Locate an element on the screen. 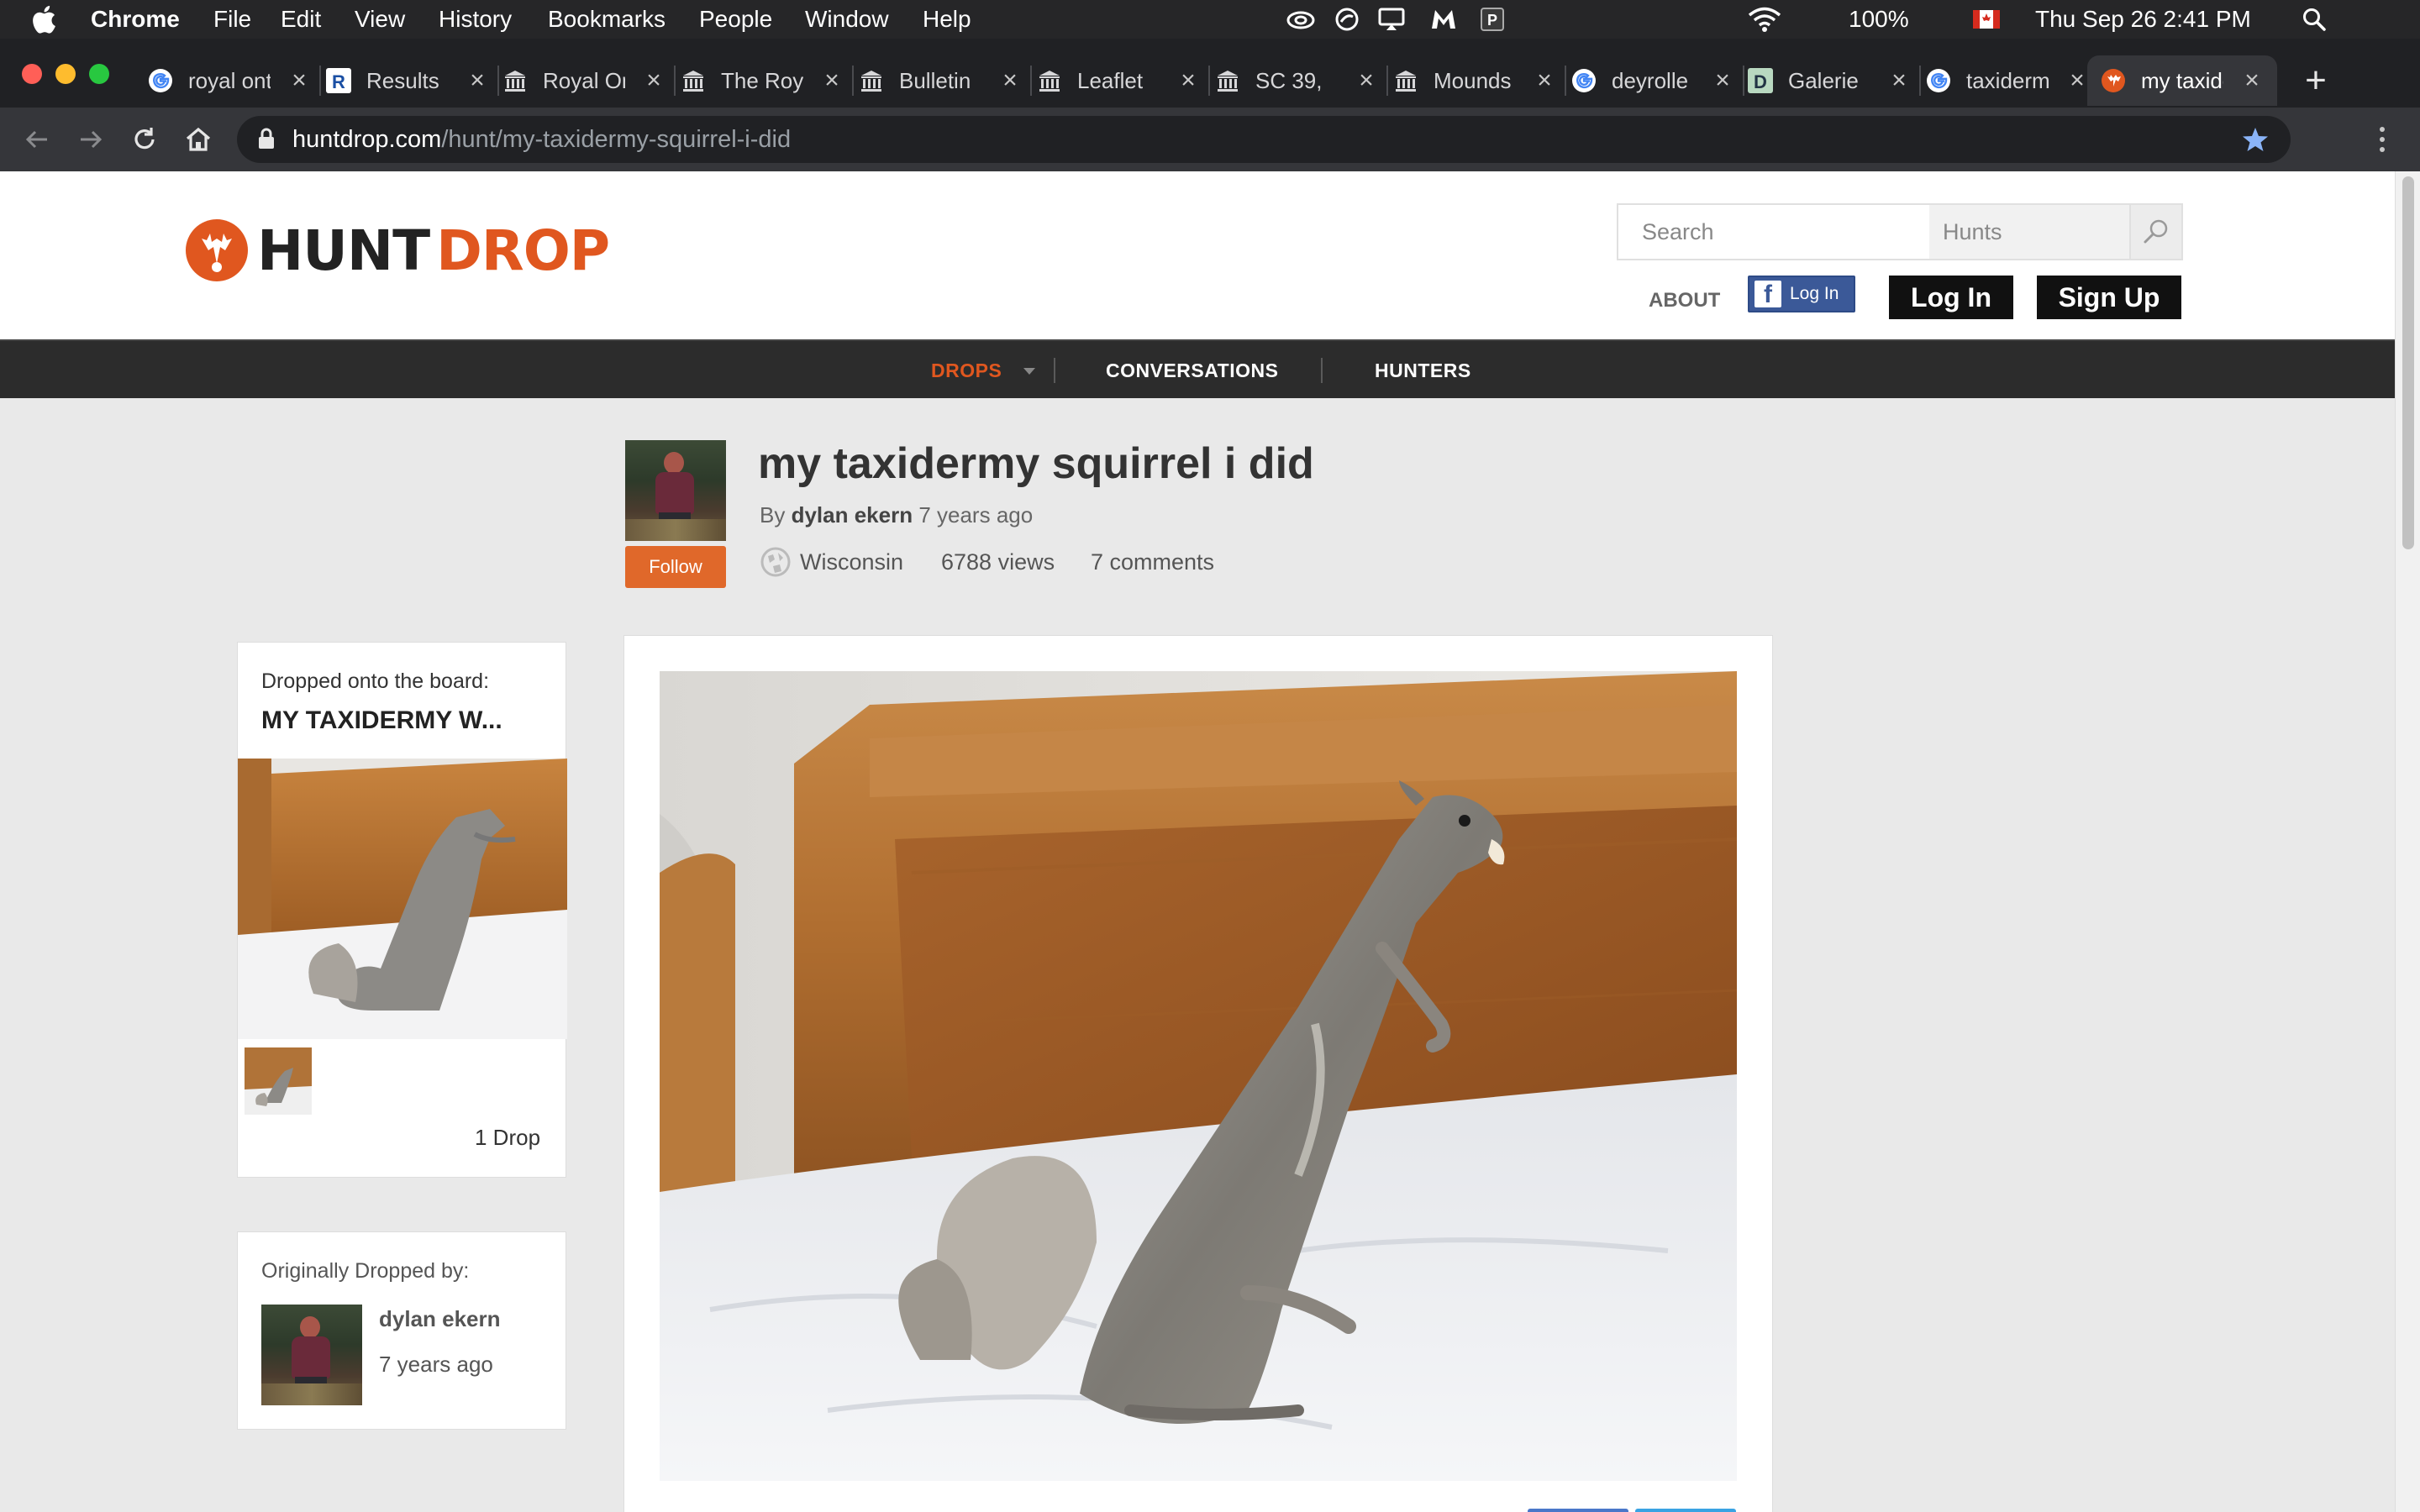  board-cover-image is located at coordinates (402, 899).